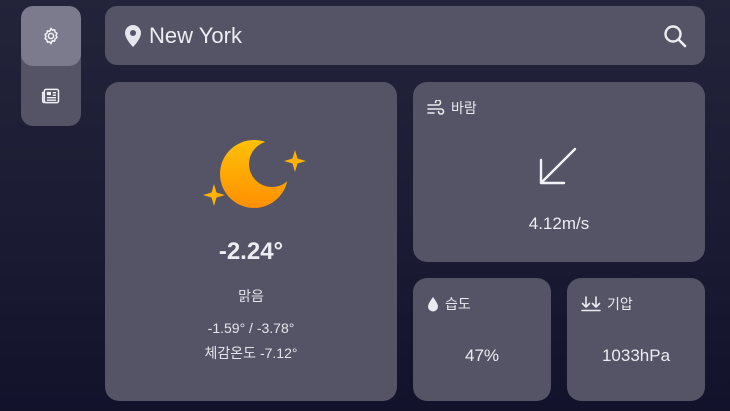  What do you see at coordinates (254, 173) in the screenshot?
I see `crescent-moon-icon` at bounding box center [254, 173].